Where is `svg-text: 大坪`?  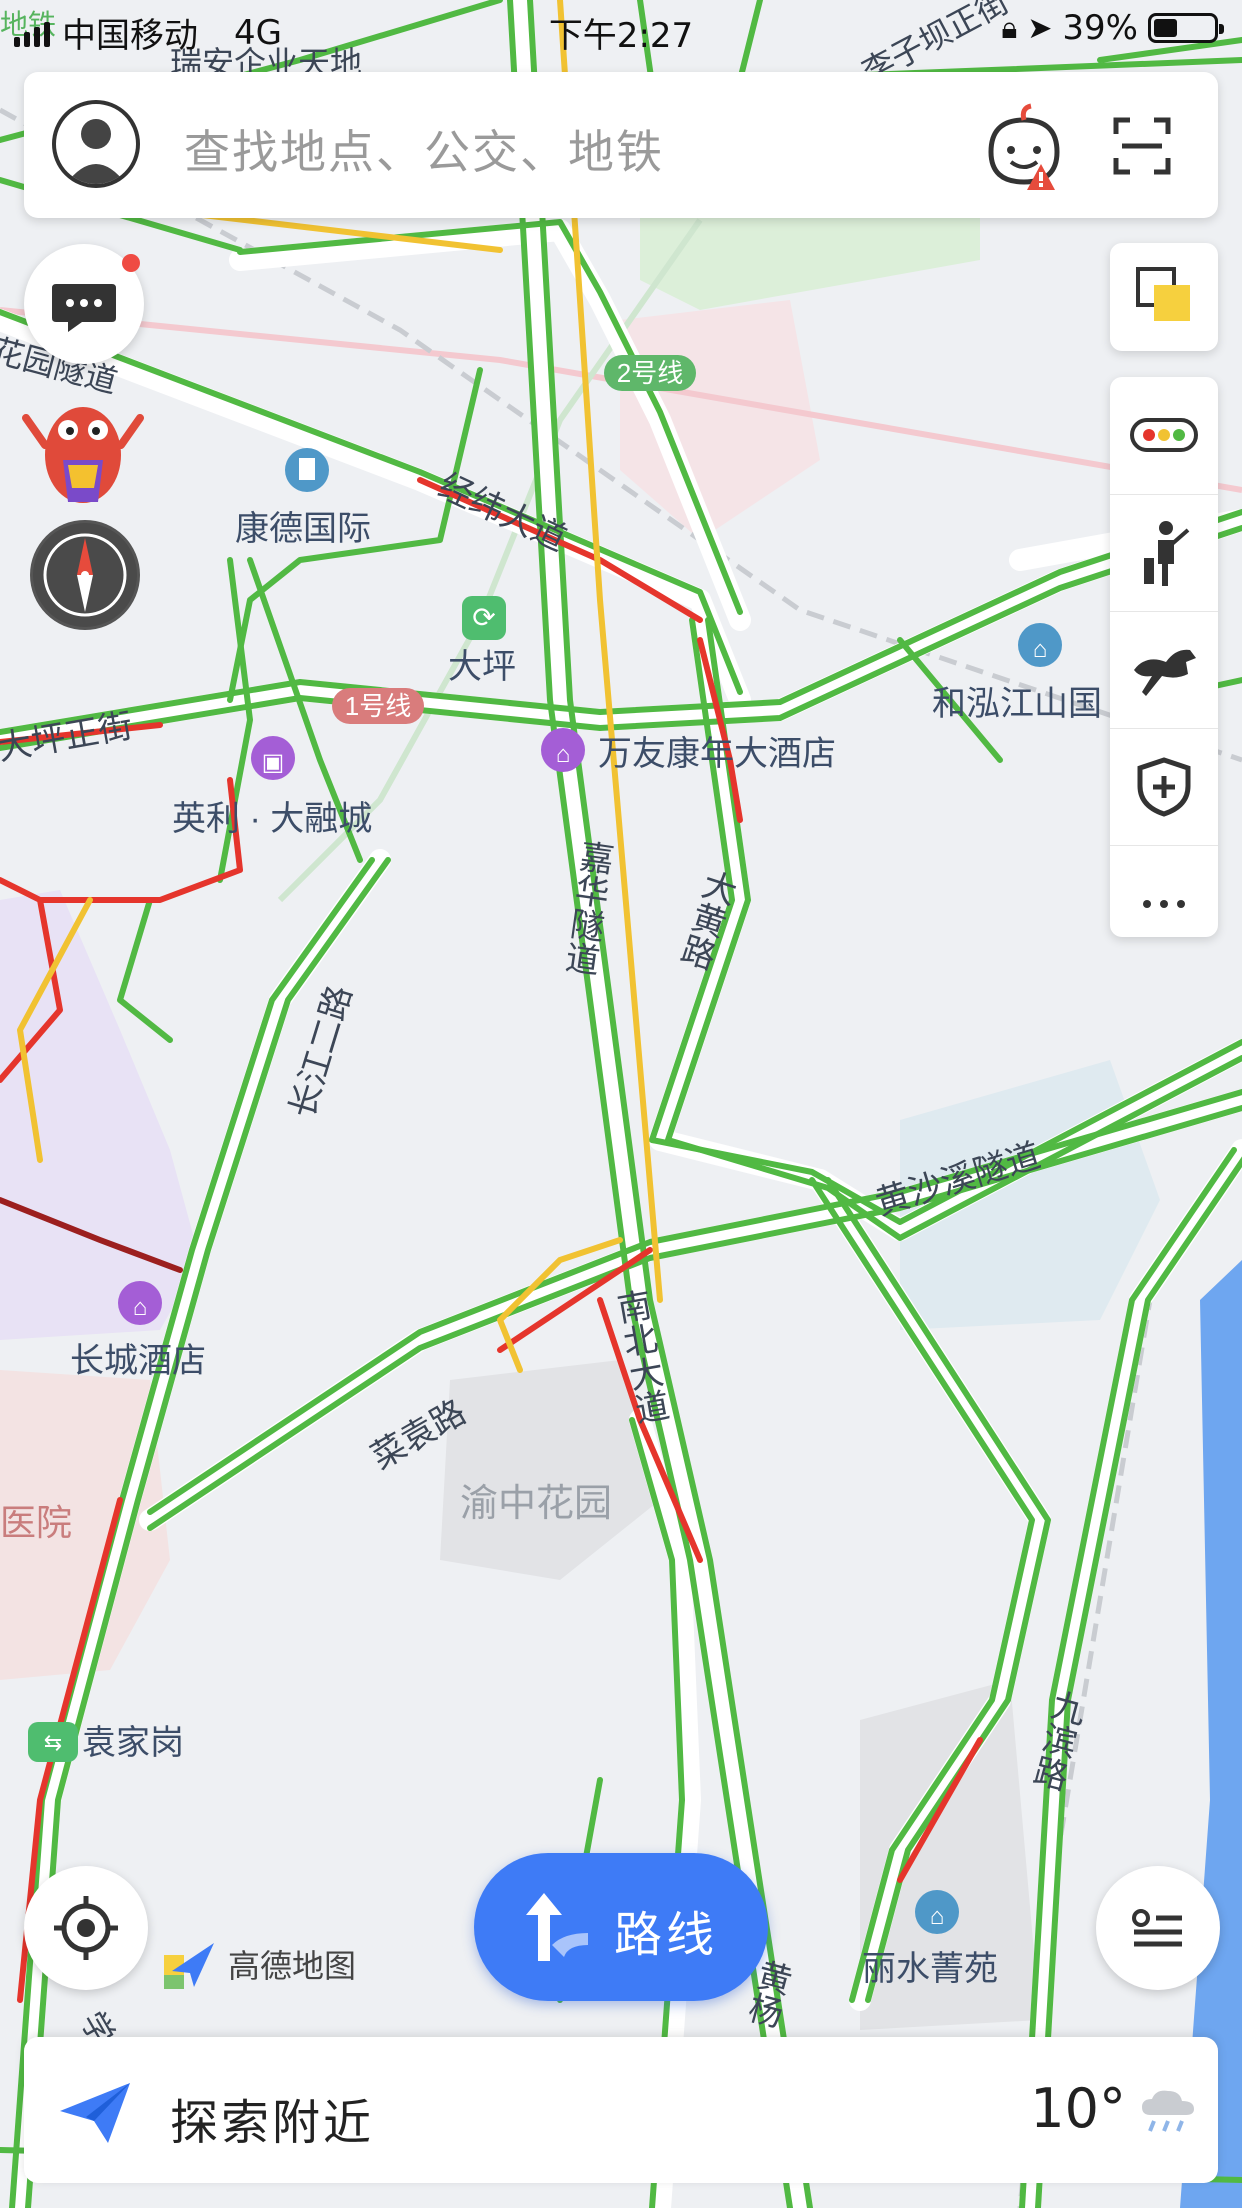
svg-text: 大坪 is located at coordinates (482, 667).